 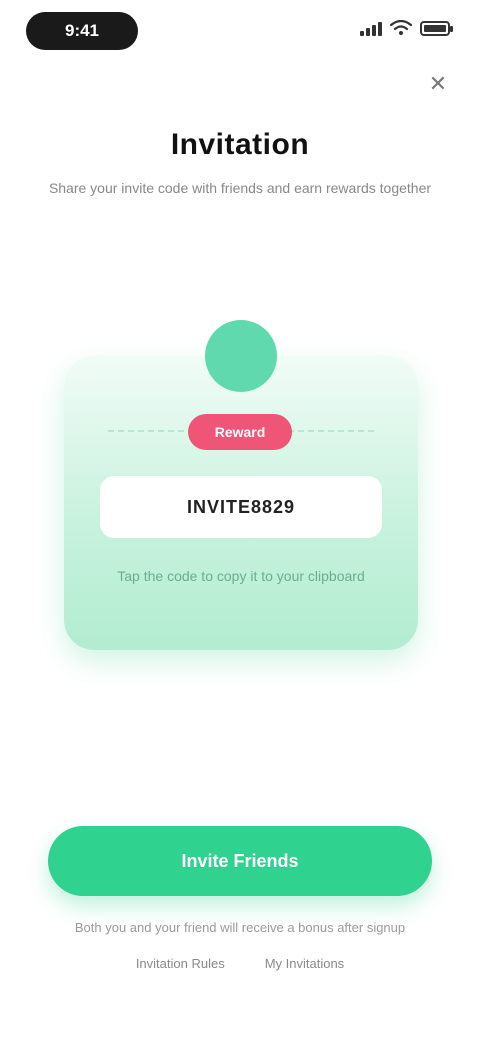 I want to click on records-link: My Invitations, so click(x=304, y=963).